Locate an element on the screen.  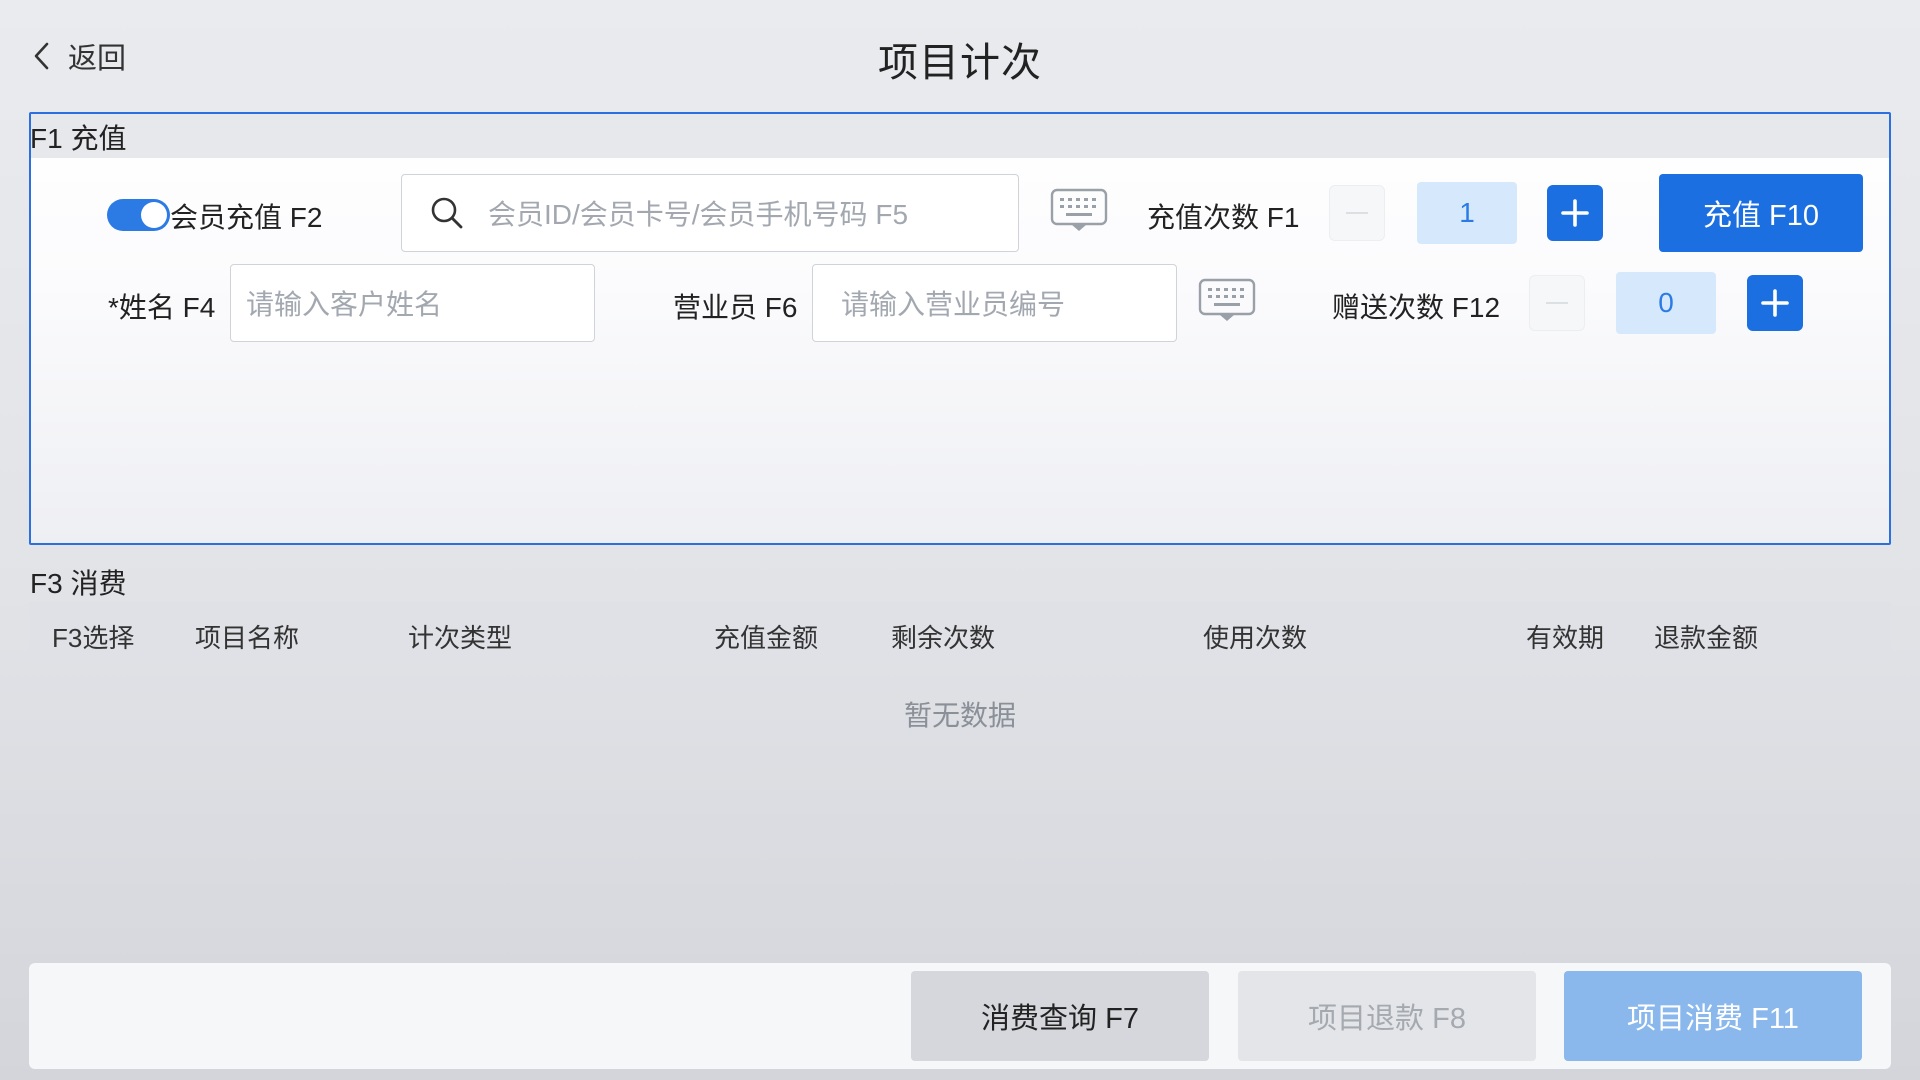
recharge-section-label: F1 充值 is located at coordinates (78, 138).